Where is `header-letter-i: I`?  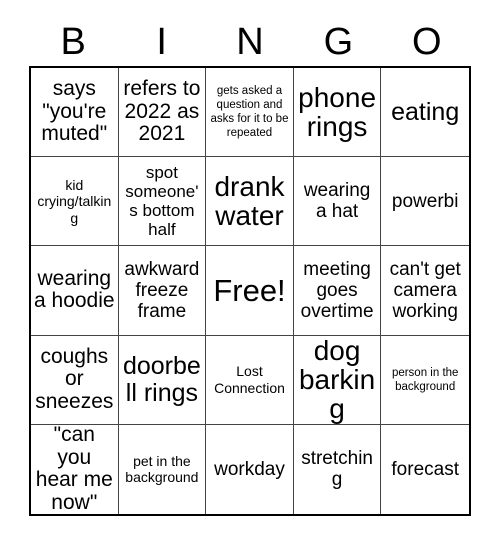
header-letter-i: I is located at coordinates (161, 42).